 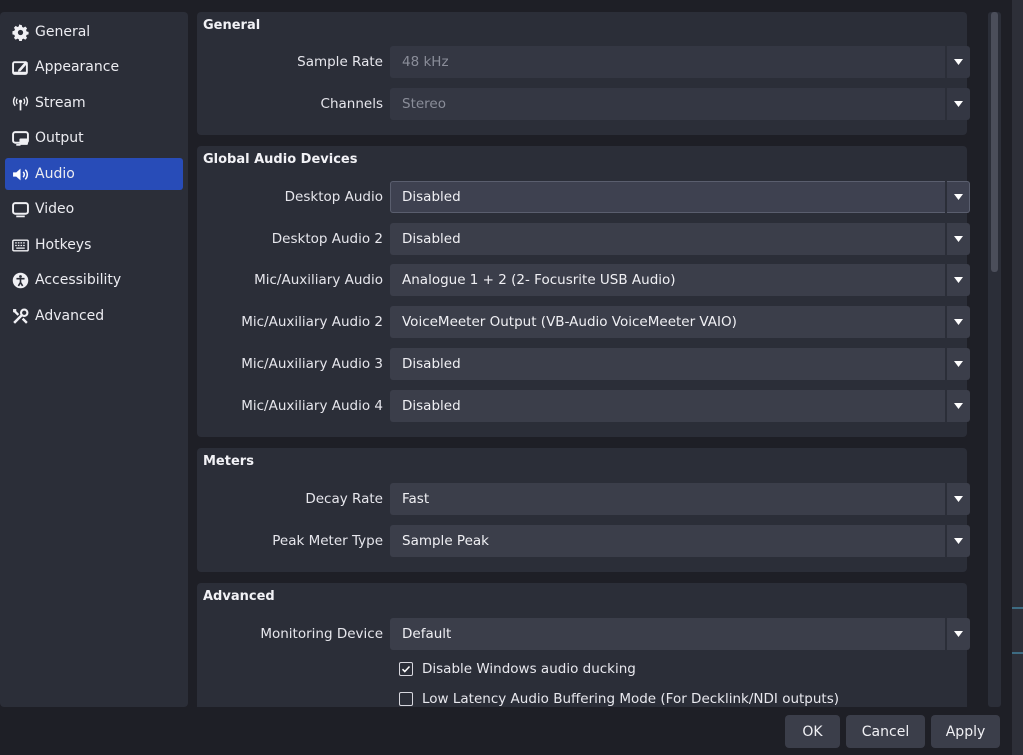 I want to click on sidebar-item-hotkeys: Hotkeys, so click(x=94, y=245).